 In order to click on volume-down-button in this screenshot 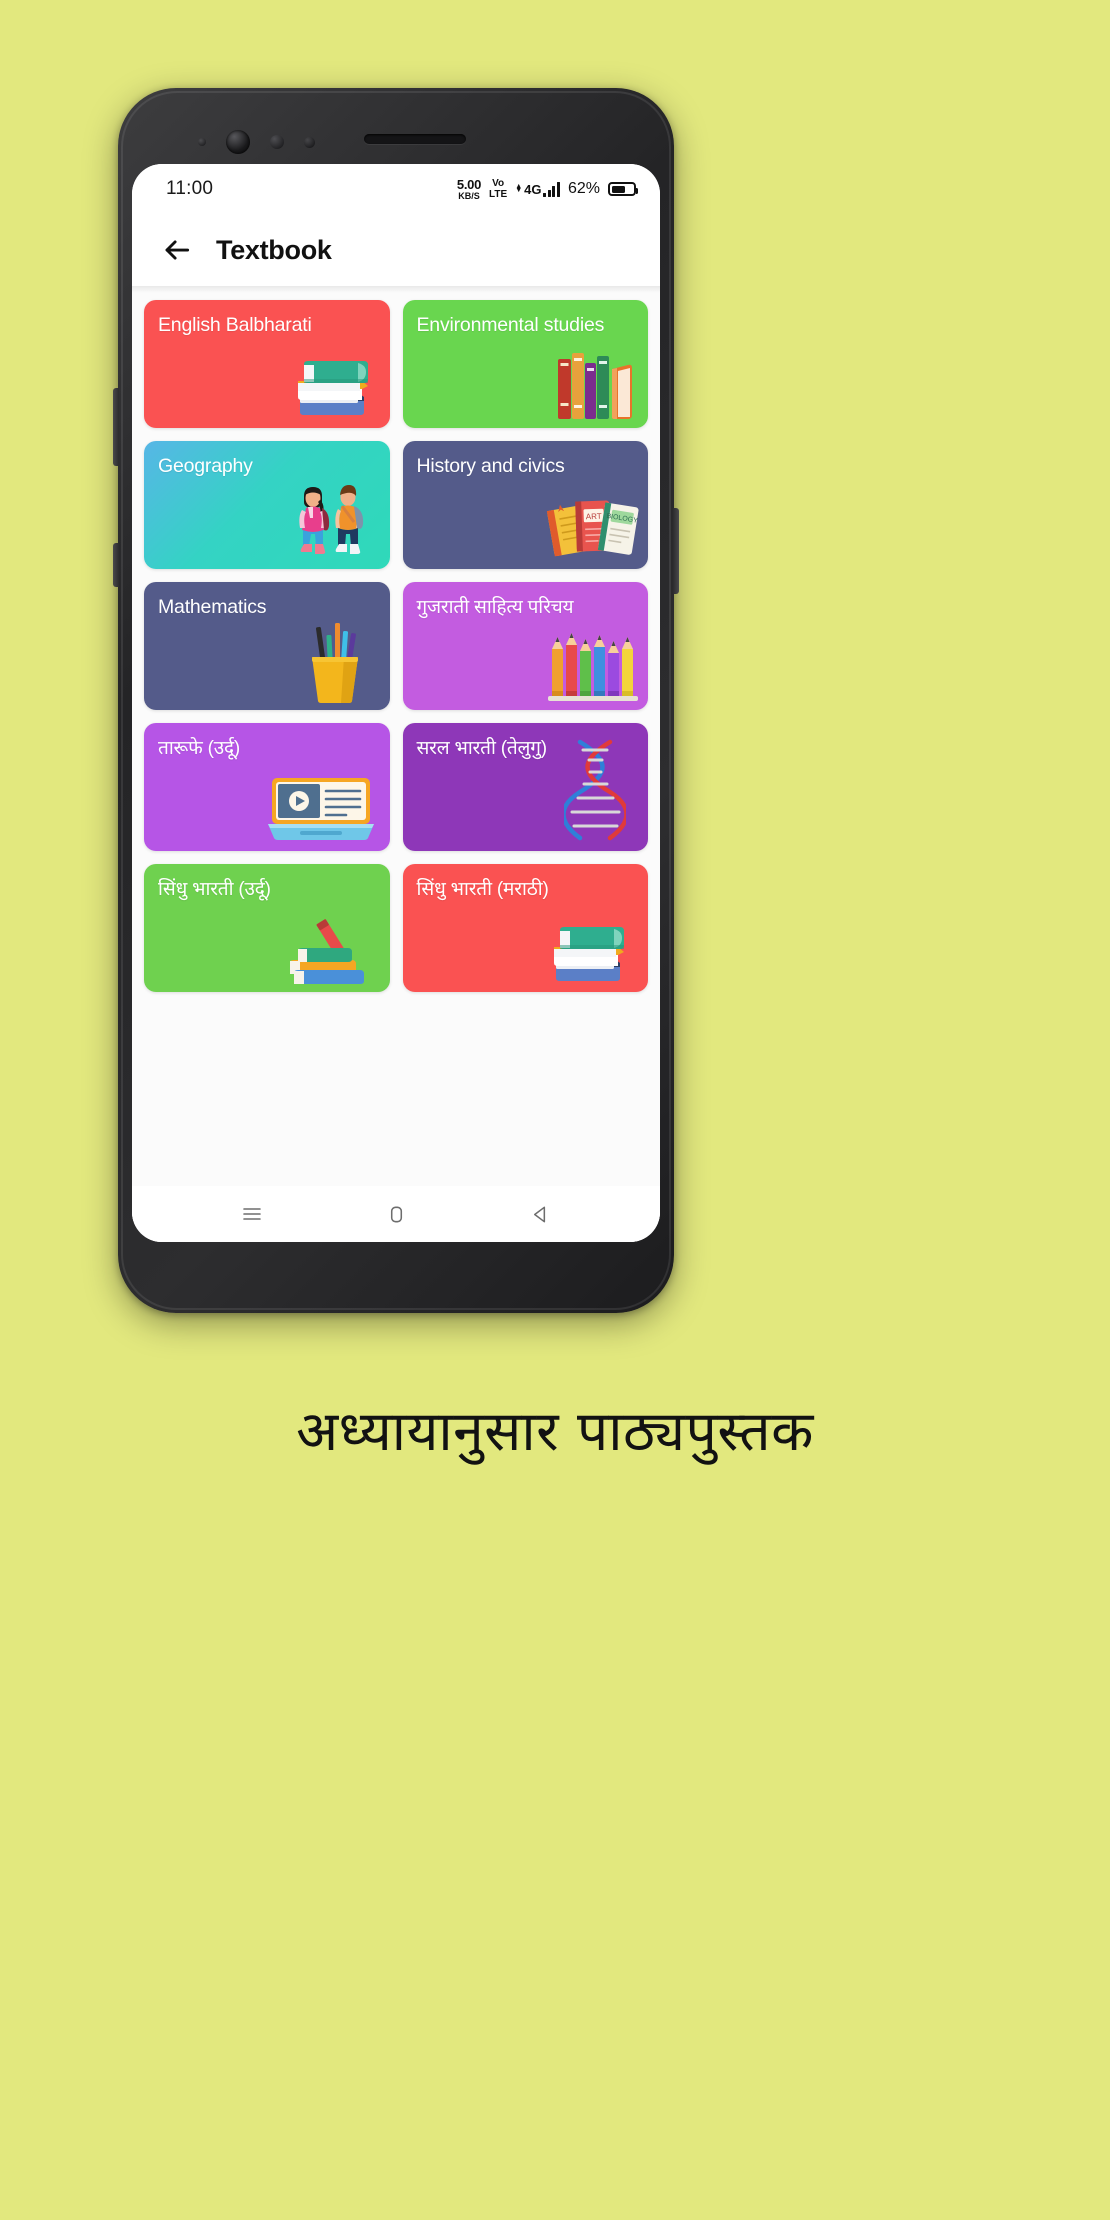, I will do `click(116, 565)`.